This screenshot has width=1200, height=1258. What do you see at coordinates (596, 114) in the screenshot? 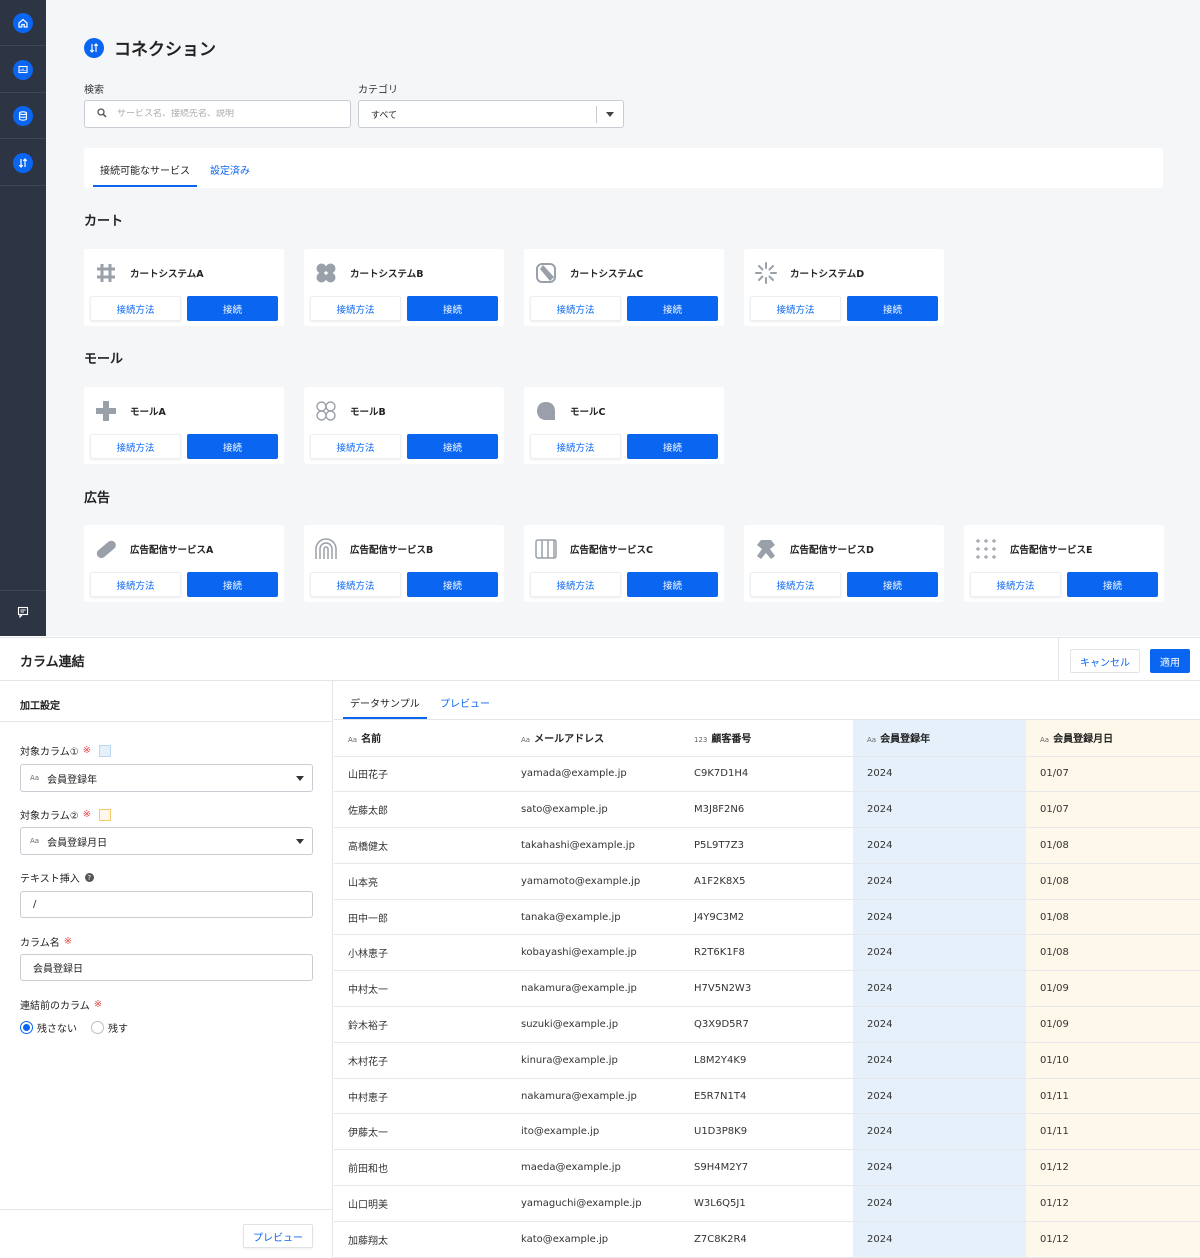
I see `select-divider` at bounding box center [596, 114].